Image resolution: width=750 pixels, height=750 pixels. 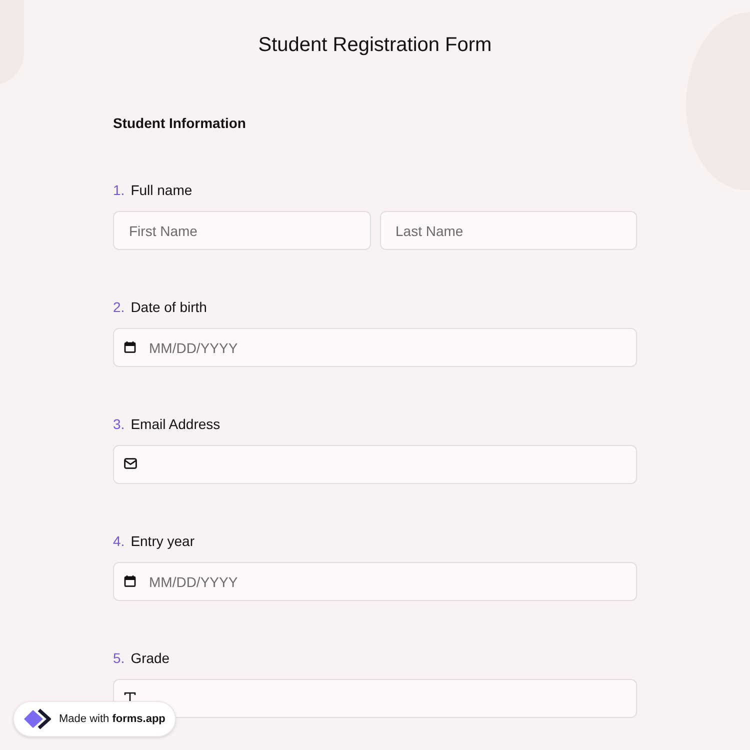 What do you see at coordinates (119, 541) in the screenshot?
I see `question-number: 4.` at bounding box center [119, 541].